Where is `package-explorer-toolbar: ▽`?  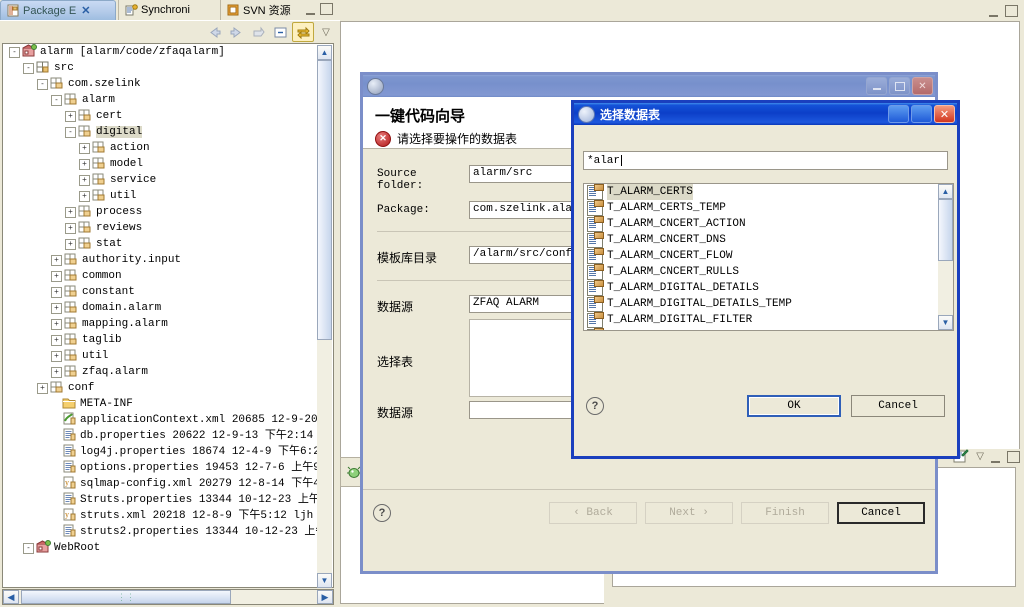
package-explorer-toolbar: ▽ is located at coordinates (170, 31).